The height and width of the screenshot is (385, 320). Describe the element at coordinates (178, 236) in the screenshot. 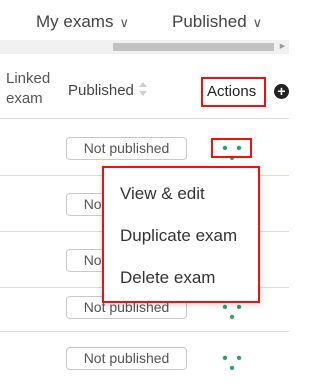

I see `menu-item-duplicate-exam: Duplicate exam` at that location.